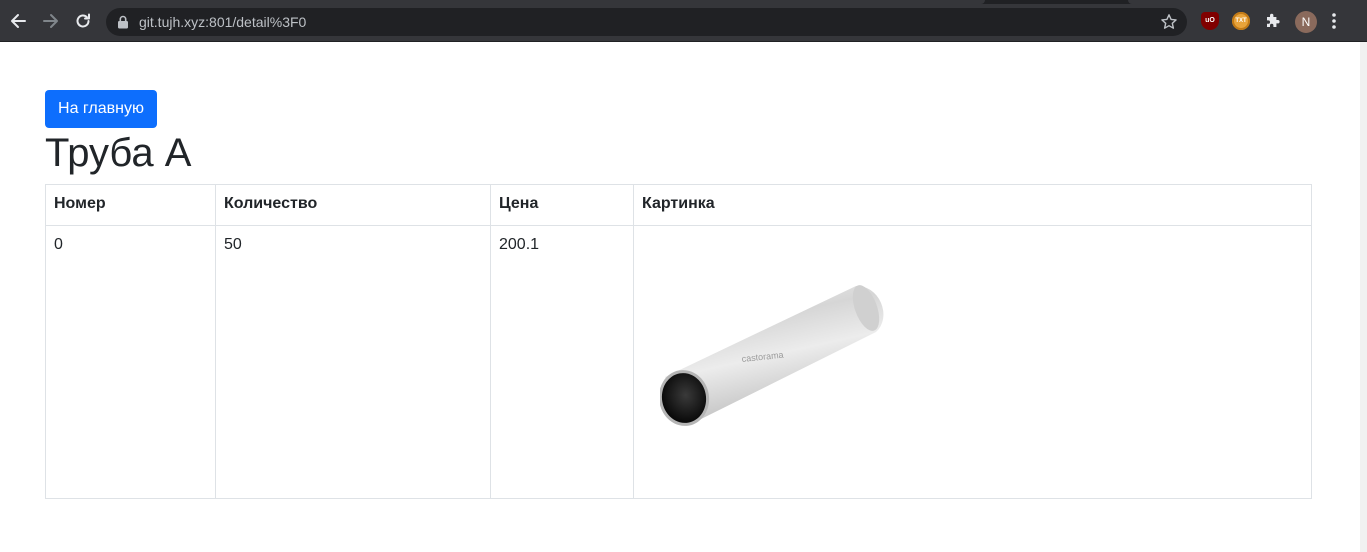  What do you see at coordinates (1334, 21) in the screenshot?
I see `more-menu-icon` at bounding box center [1334, 21].